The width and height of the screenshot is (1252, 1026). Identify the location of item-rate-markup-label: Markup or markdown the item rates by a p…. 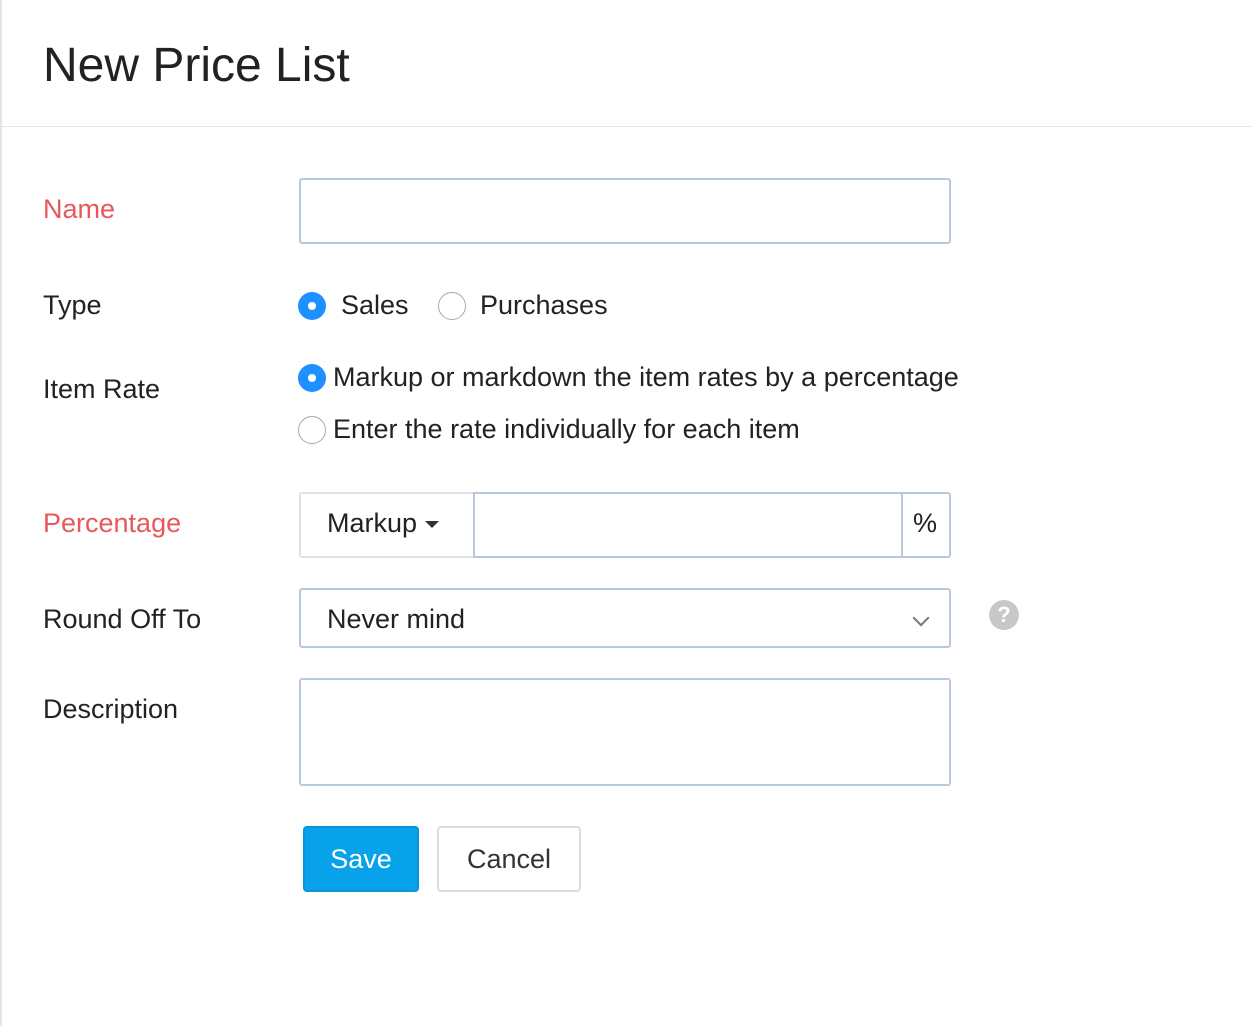
(646, 377).